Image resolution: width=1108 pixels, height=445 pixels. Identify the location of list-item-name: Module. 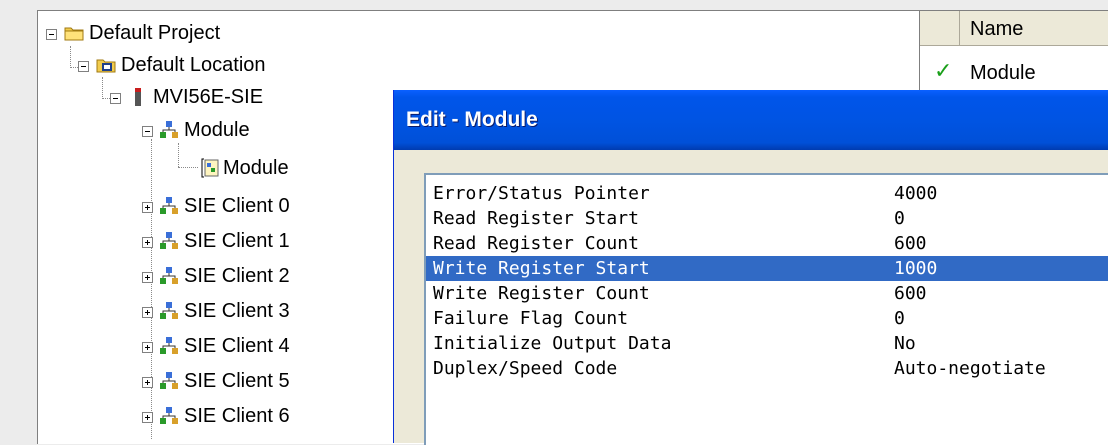
(1003, 73).